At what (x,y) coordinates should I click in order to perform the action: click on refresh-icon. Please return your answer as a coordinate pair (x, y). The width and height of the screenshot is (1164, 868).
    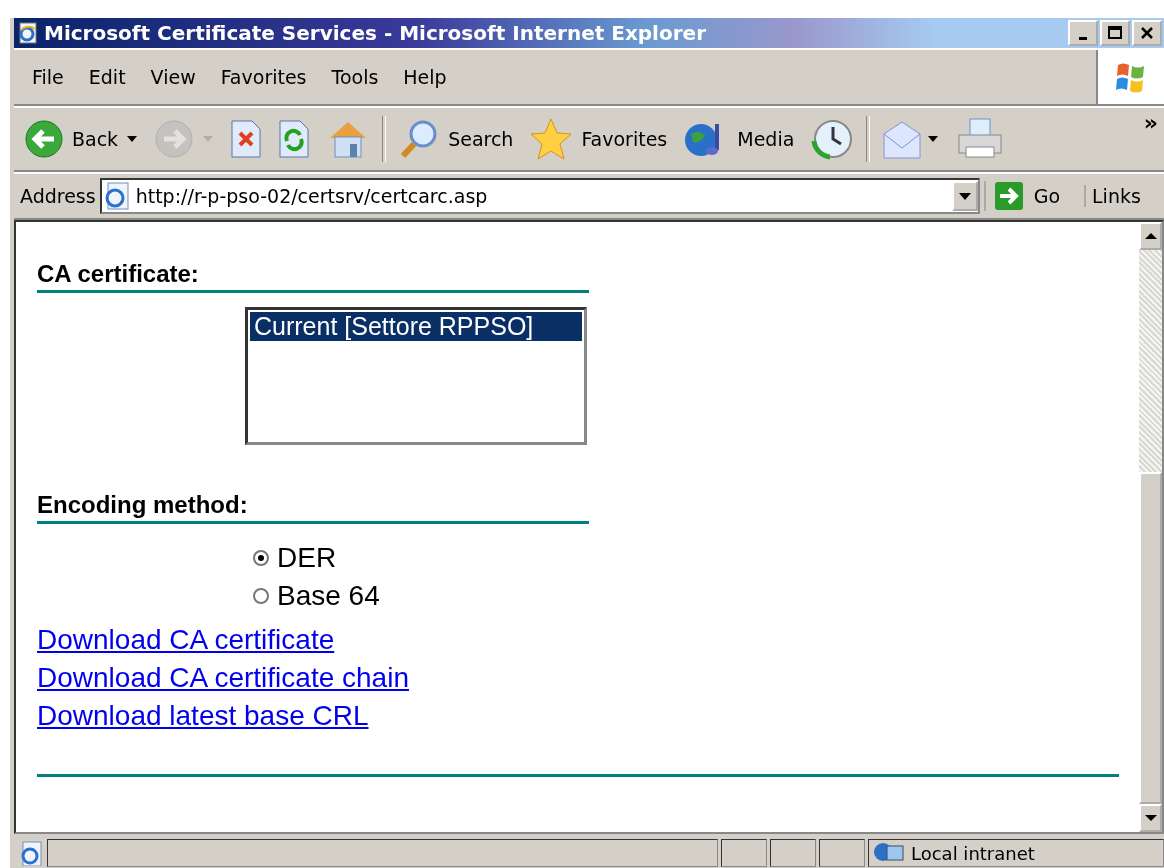
    Looking at the image, I should click on (294, 139).